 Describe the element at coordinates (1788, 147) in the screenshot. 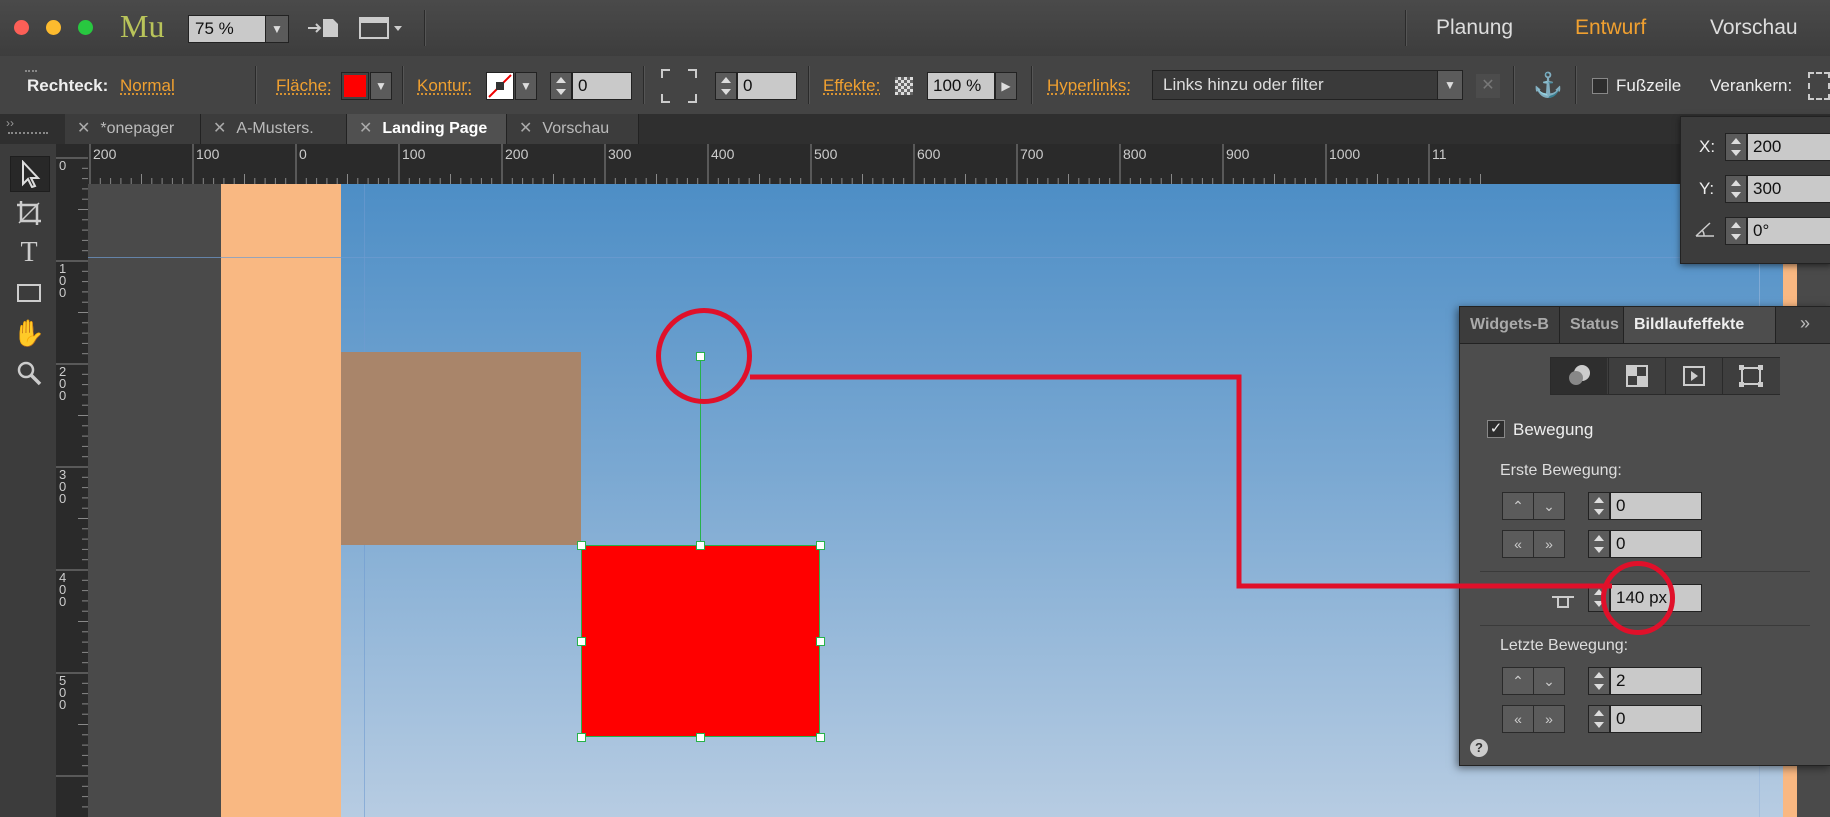

I see `x-field: 200` at that location.